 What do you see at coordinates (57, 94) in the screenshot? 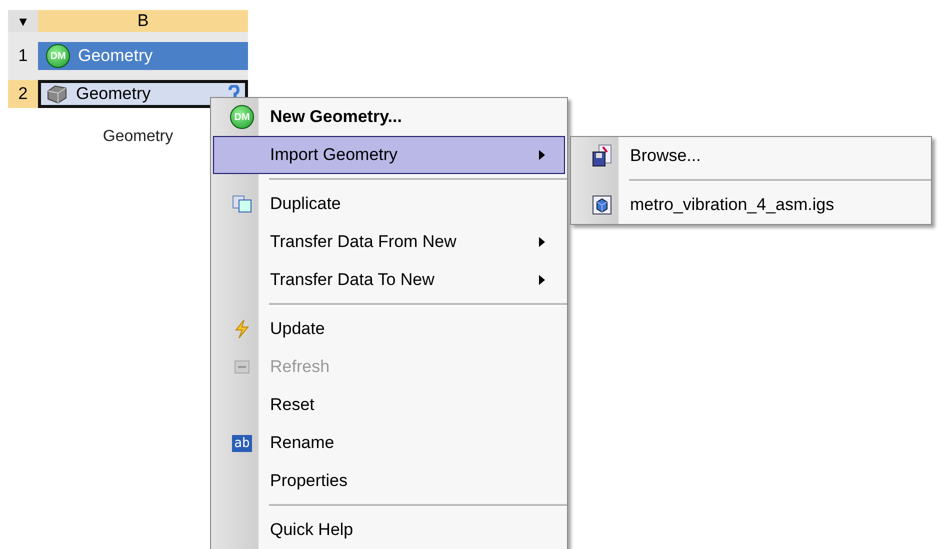
I see `block-icon` at bounding box center [57, 94].